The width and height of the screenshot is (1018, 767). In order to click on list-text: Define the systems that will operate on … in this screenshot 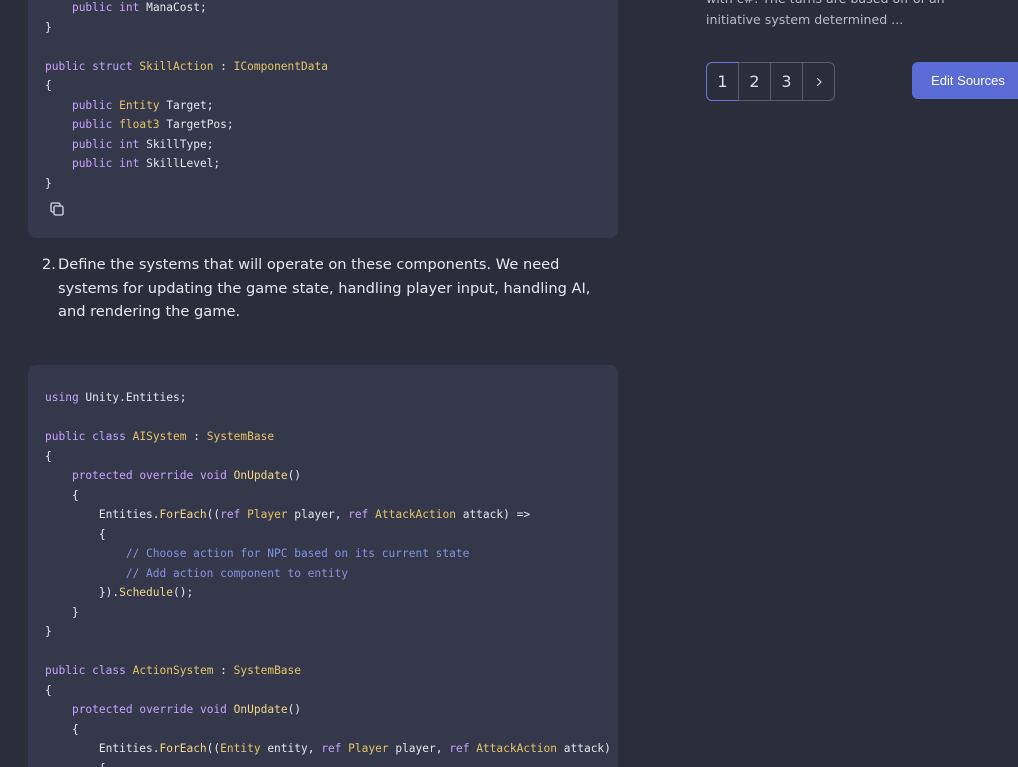, I will do `click(324, 288)`.